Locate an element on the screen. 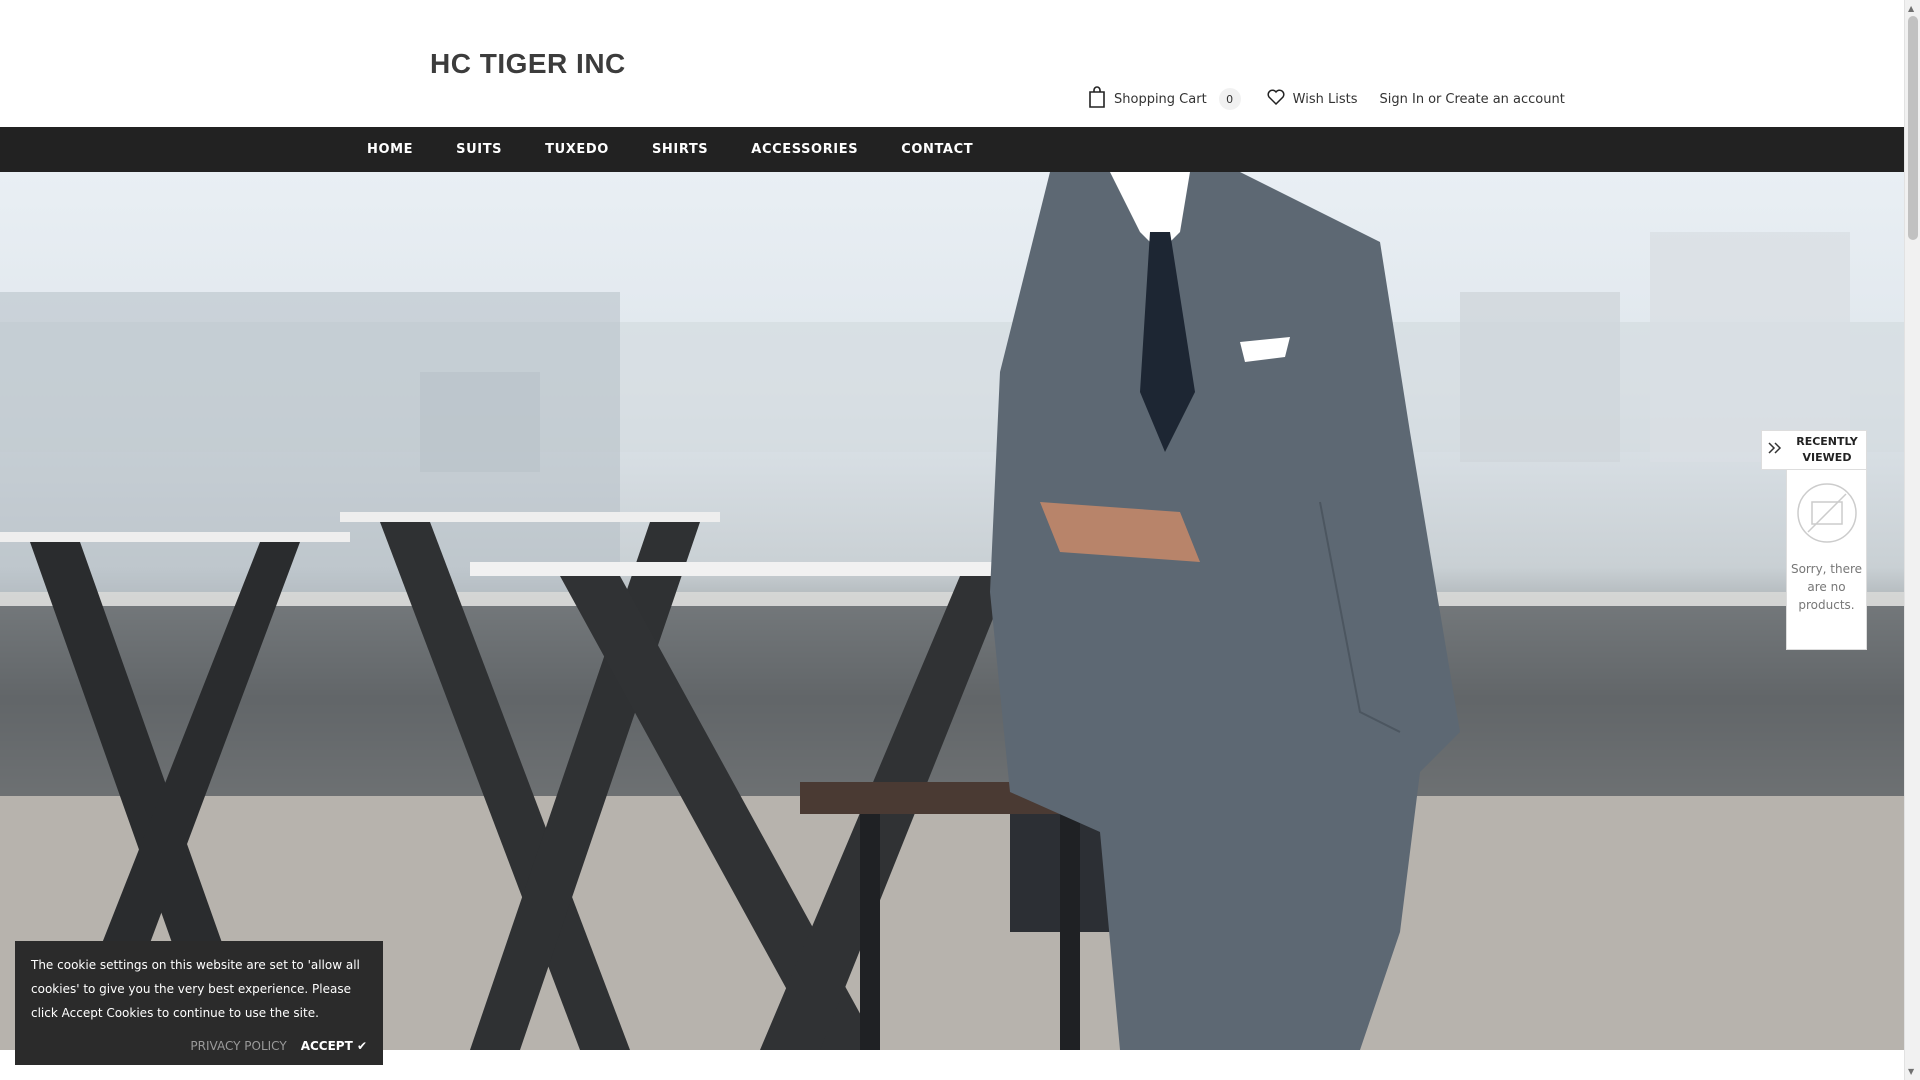 The image size is (1920, 1080). site-logo: HC TIGER INC is located at coordinates (528, 64).